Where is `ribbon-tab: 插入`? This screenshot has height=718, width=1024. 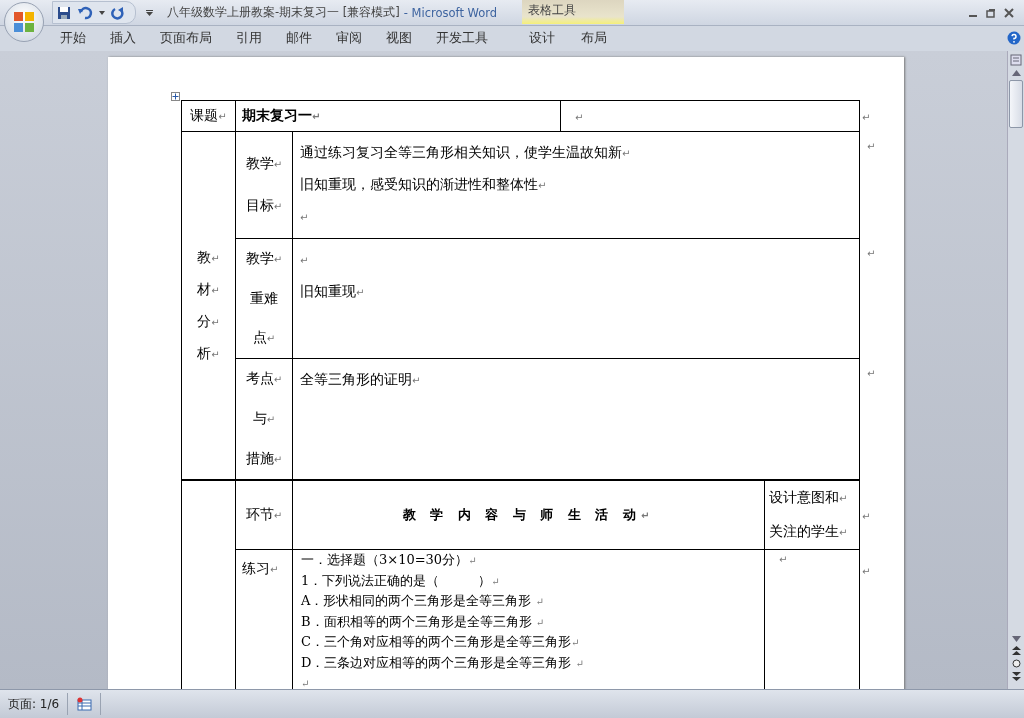 ribbon-tab: 插入 is located at coordinates (123, 38).